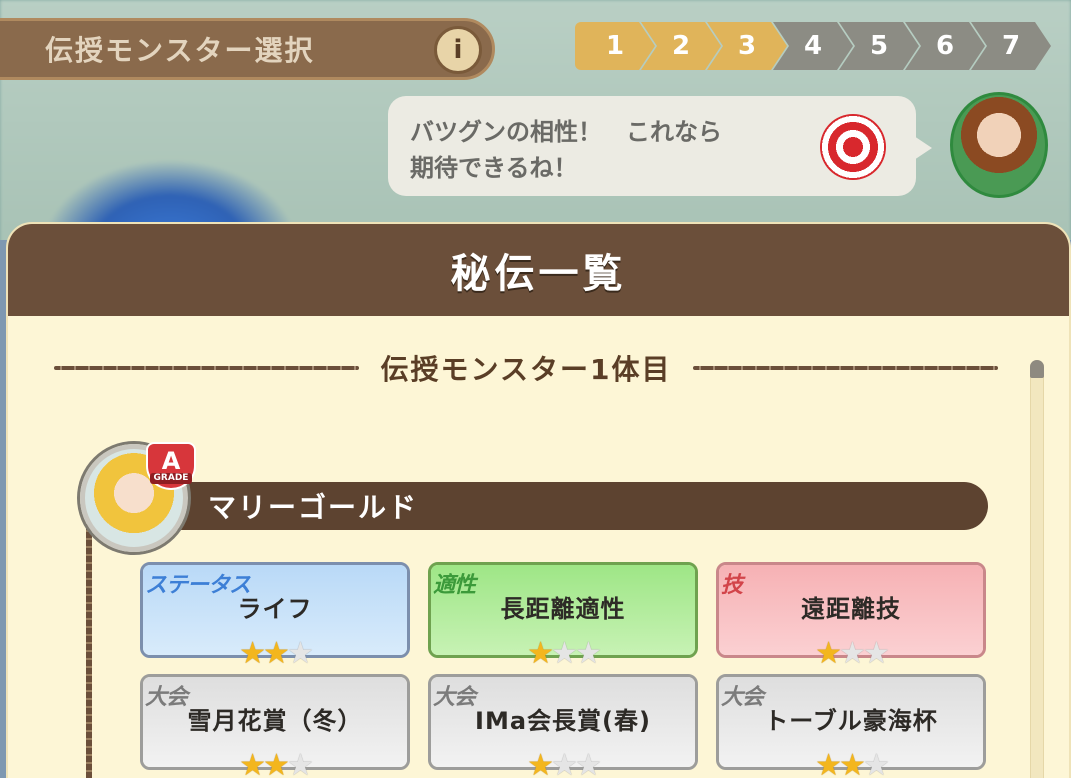 This screenshot has width=1071, height=778. I want to click on secret-card: 適性 長距離適性 ★★★, so click(563, 615).